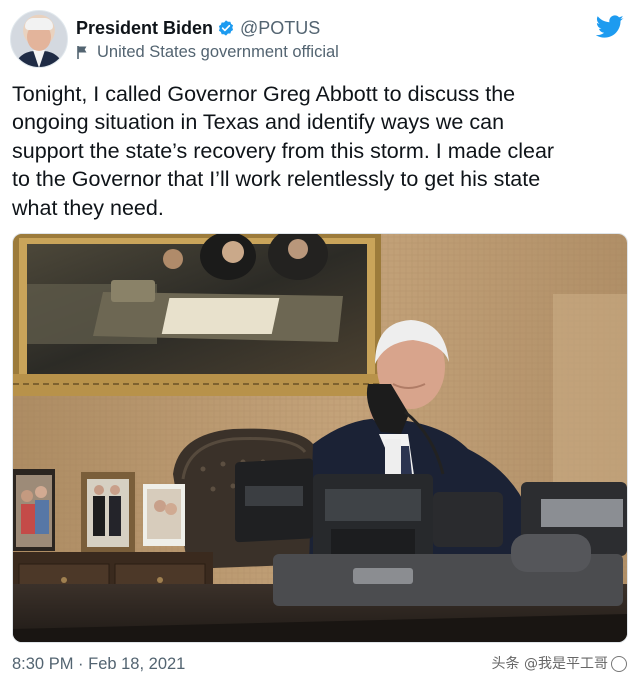  What do you see at coordinates (144, 28) in the screenshot?
I see `display-name: President Biden` at bounding box center [144, 28].